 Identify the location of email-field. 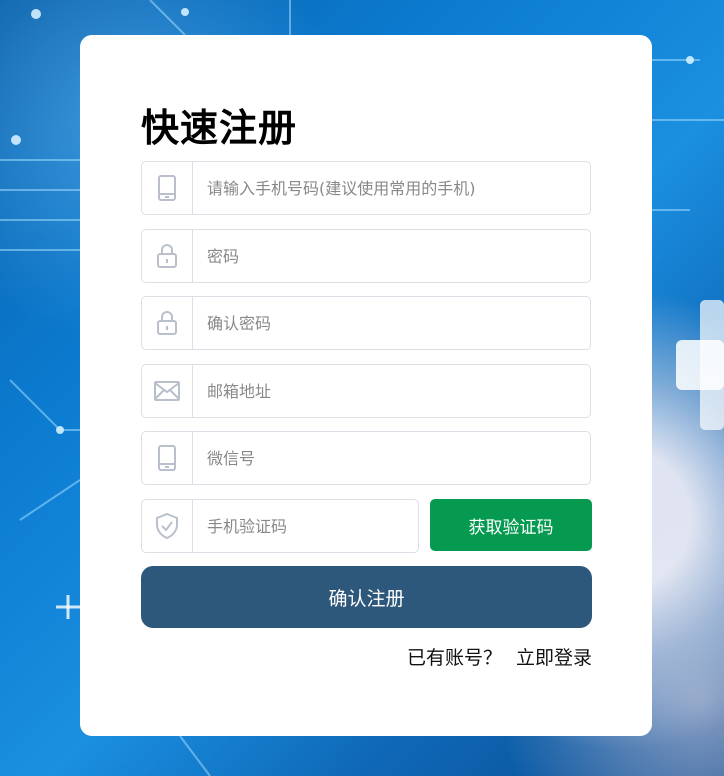
(366, 391).